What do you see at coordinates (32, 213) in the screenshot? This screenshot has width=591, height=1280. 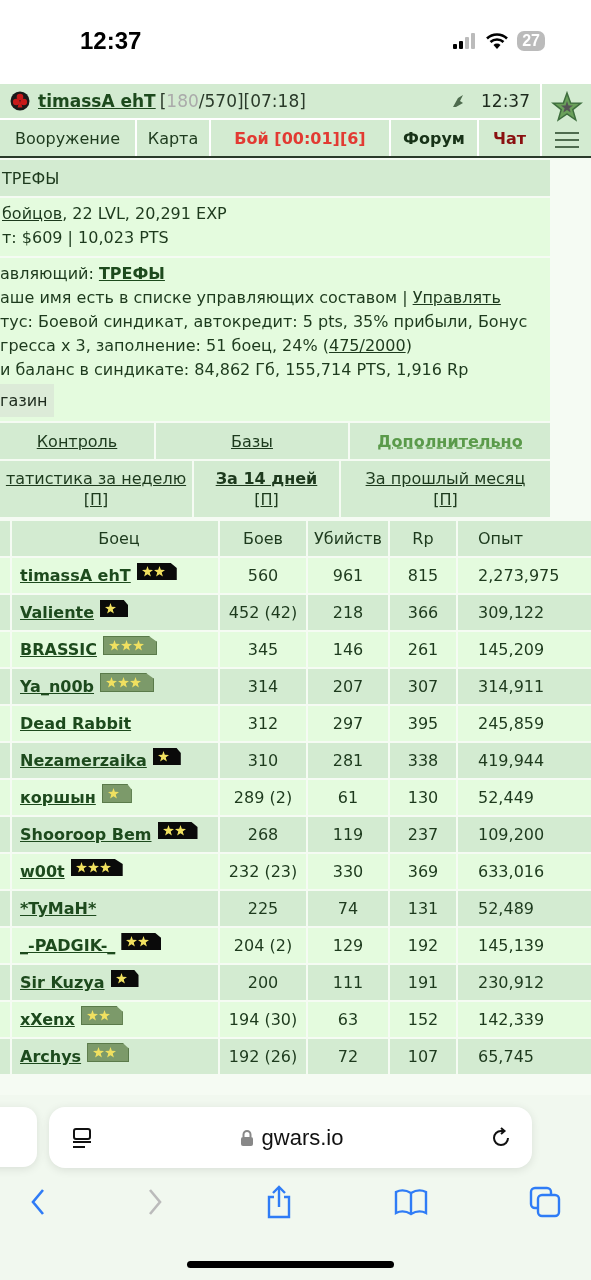 I see `members-link: бойцов` at bounding box center [32, 213].